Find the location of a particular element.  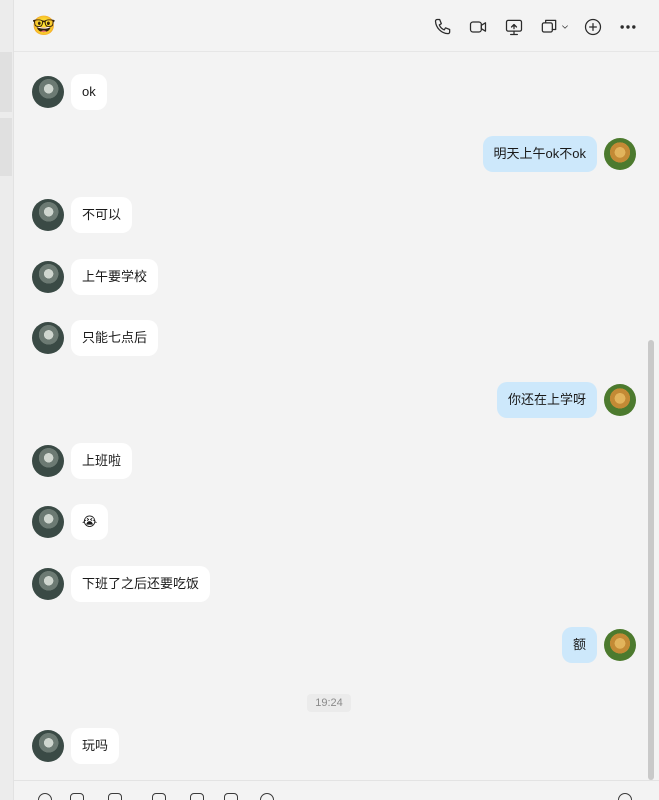

message-item: 😭 is located at coordinates (329, 522).